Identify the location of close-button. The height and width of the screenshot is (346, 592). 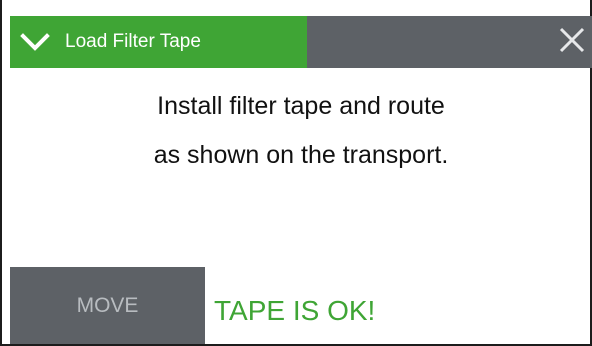
(572, 42).